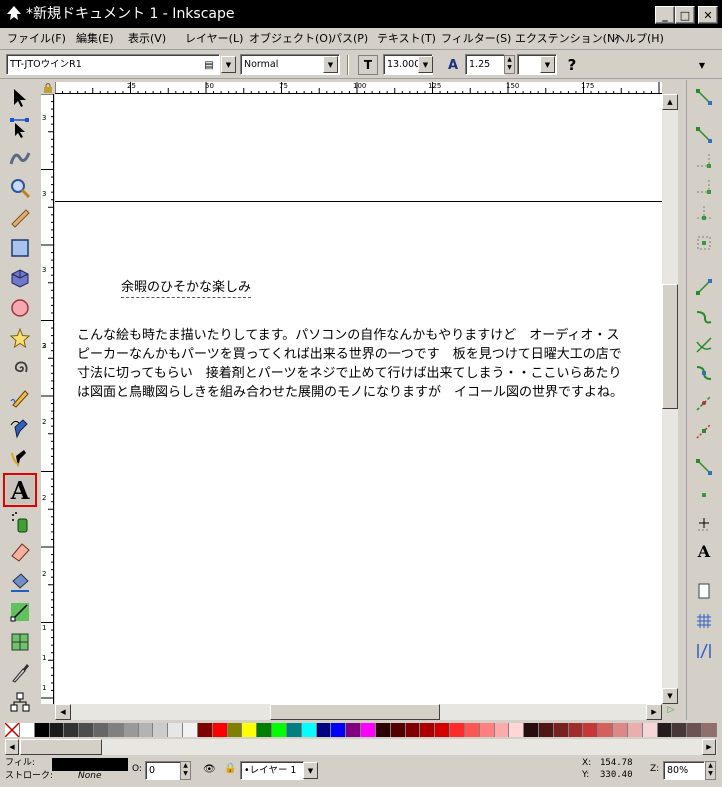 Image resolution: width=722 pixels, height=787 pixels. I want to click on menu-file: ファイル(F), so click(36, 38).